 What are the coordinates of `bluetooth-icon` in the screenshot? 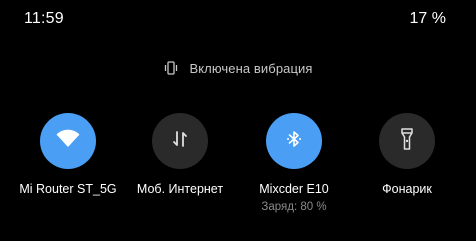 It's located at (294, 141).